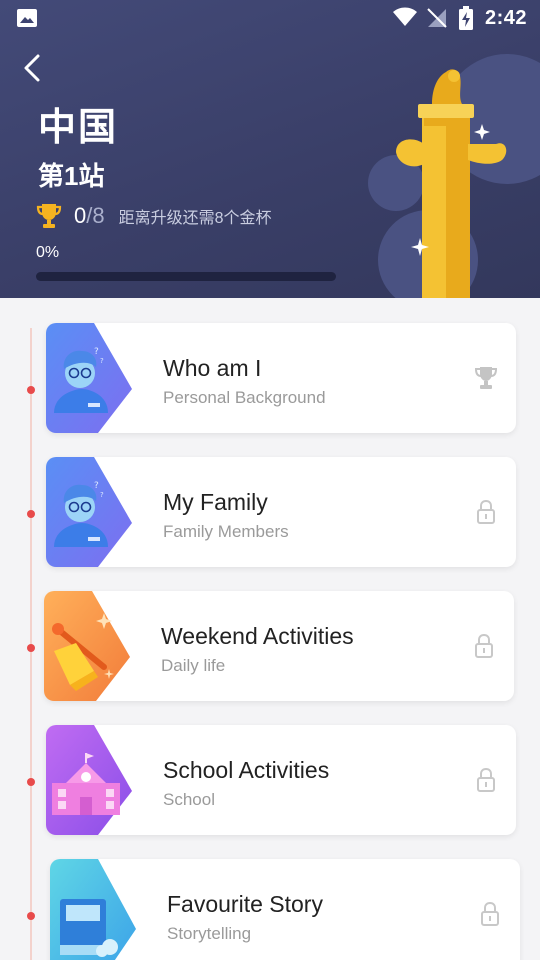 This screenshot has width=540, height=960. I want to click on gold-trophy-icon, so click(49, 216).